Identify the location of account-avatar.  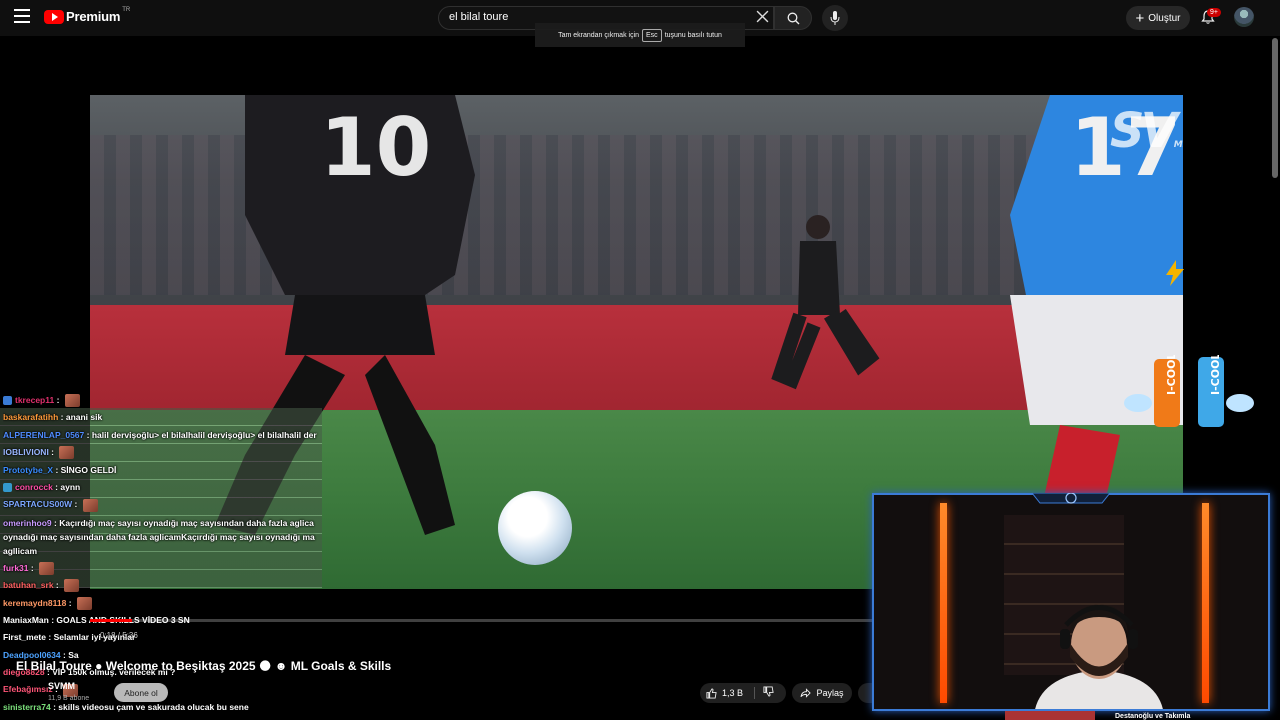
(1244, 17).